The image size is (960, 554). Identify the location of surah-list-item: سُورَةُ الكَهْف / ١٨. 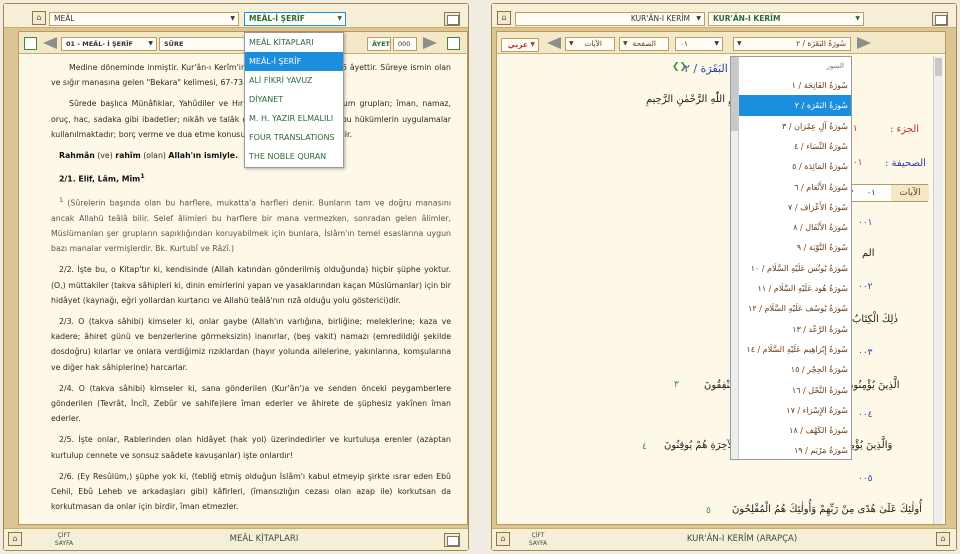
(793, 430).